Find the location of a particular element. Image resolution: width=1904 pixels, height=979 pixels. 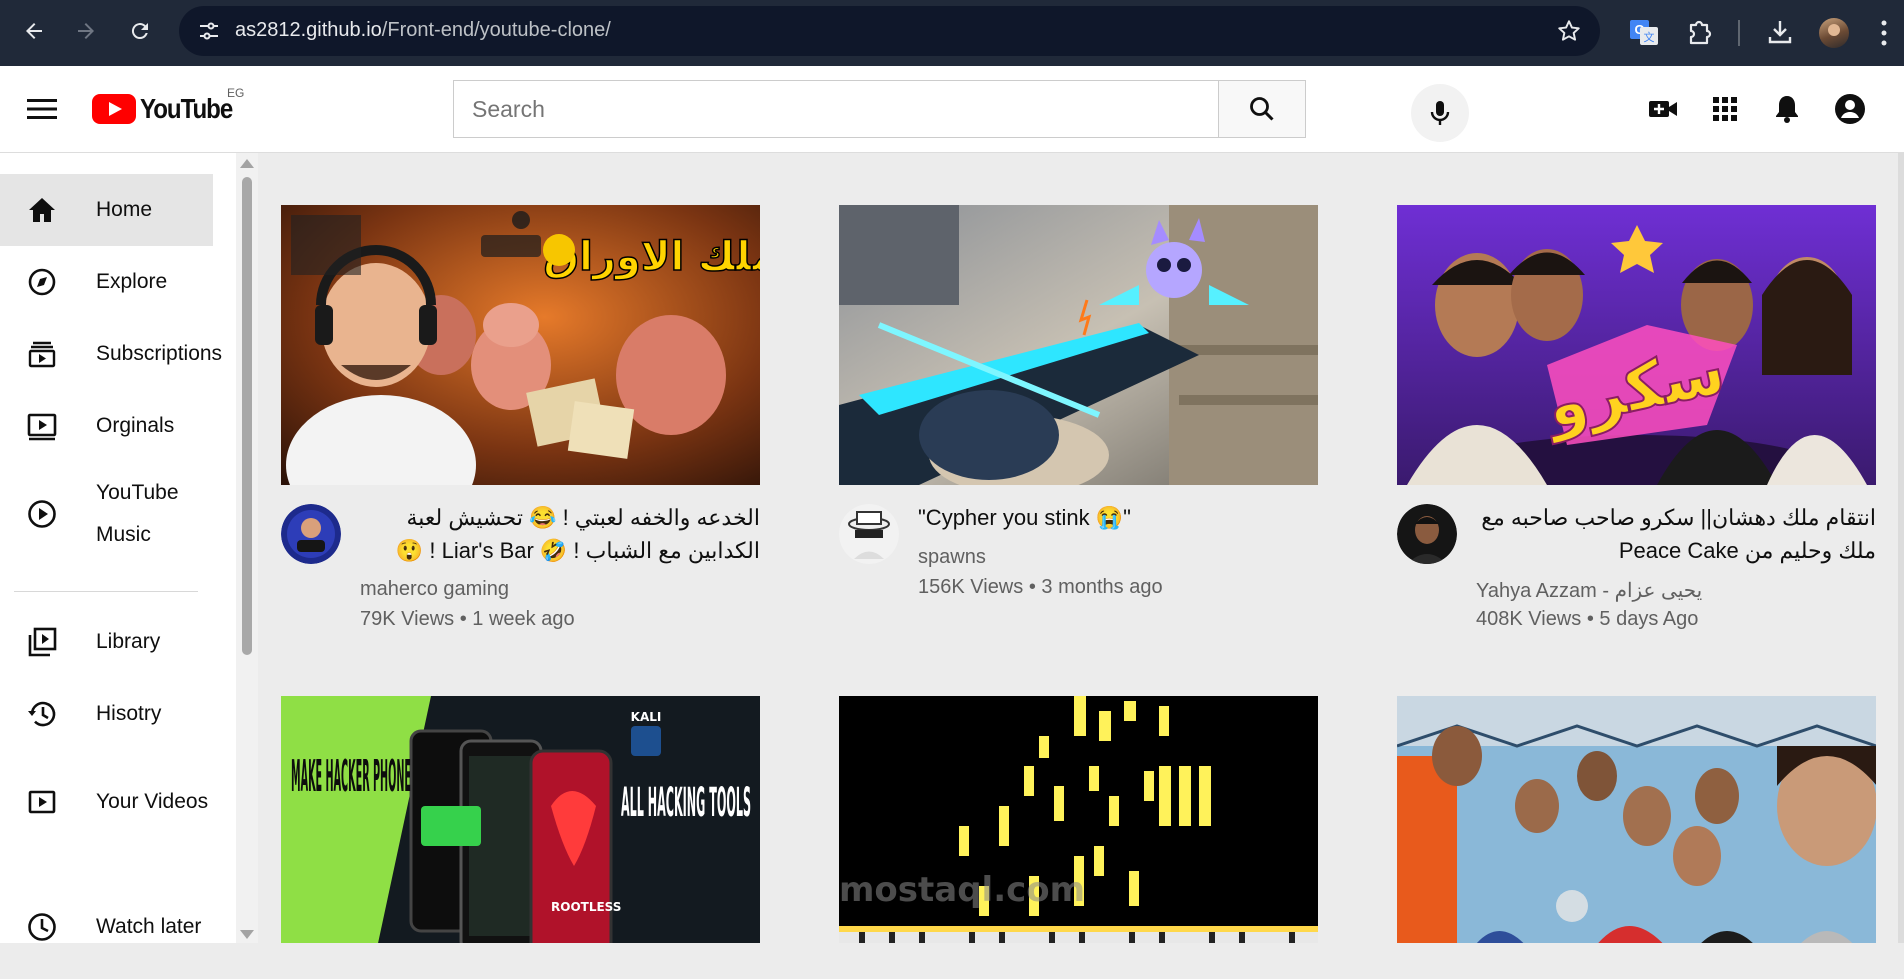

account-icon is located at coordinates (1850, 109).